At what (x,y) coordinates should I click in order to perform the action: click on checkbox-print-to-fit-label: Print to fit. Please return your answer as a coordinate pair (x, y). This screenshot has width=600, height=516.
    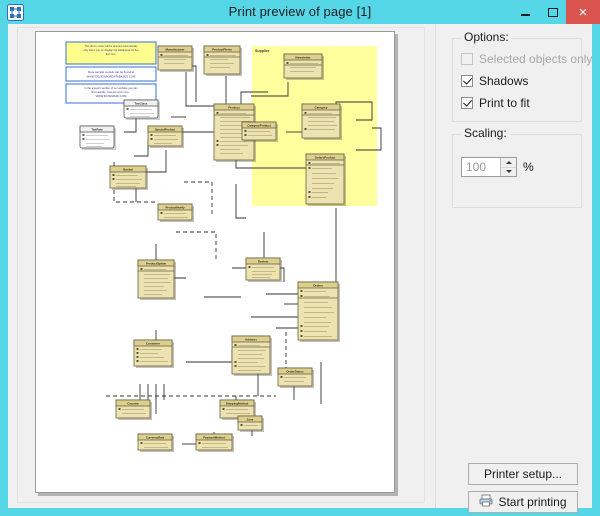
    Looking at the image, I should click on (504, 103).